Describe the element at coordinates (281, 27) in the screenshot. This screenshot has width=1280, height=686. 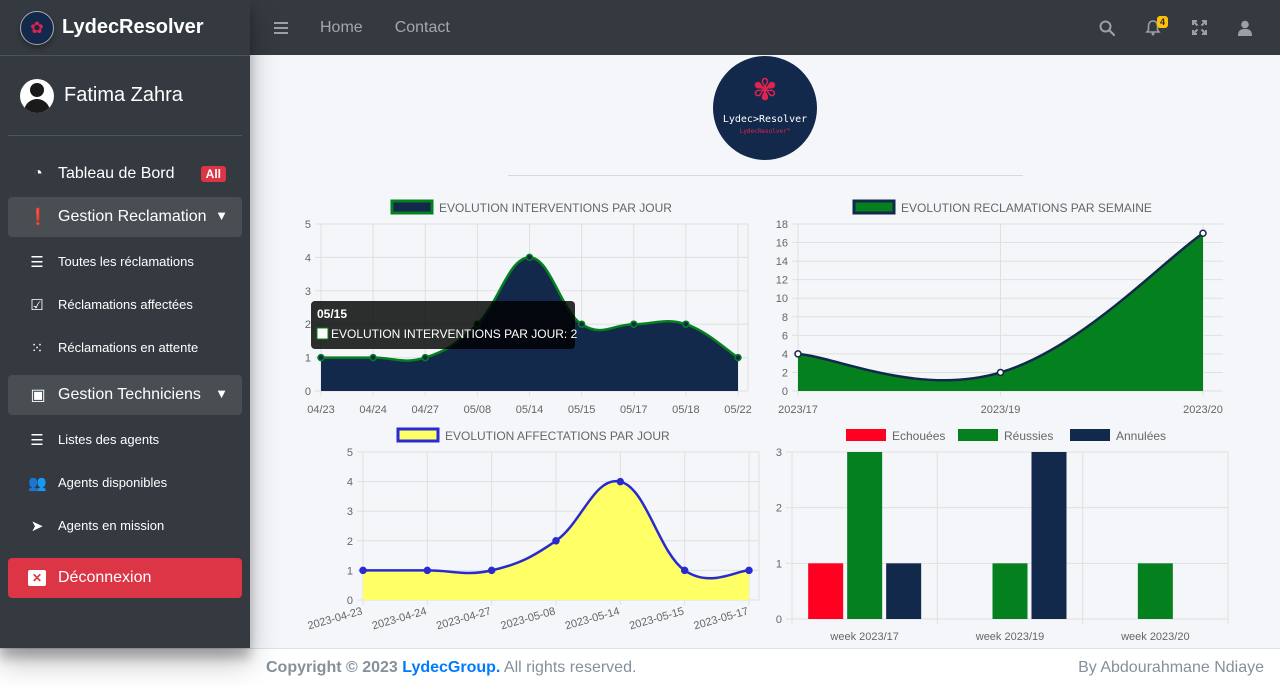
I see `hamburger-menu-icon` at that location.